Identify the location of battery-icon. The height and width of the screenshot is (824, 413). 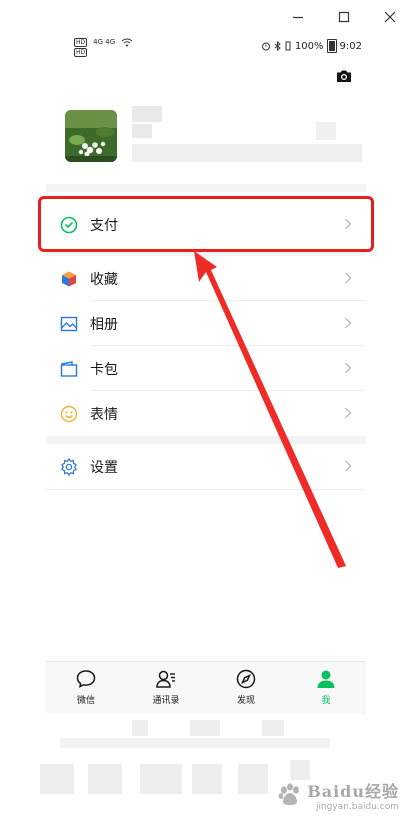
(331, 46).